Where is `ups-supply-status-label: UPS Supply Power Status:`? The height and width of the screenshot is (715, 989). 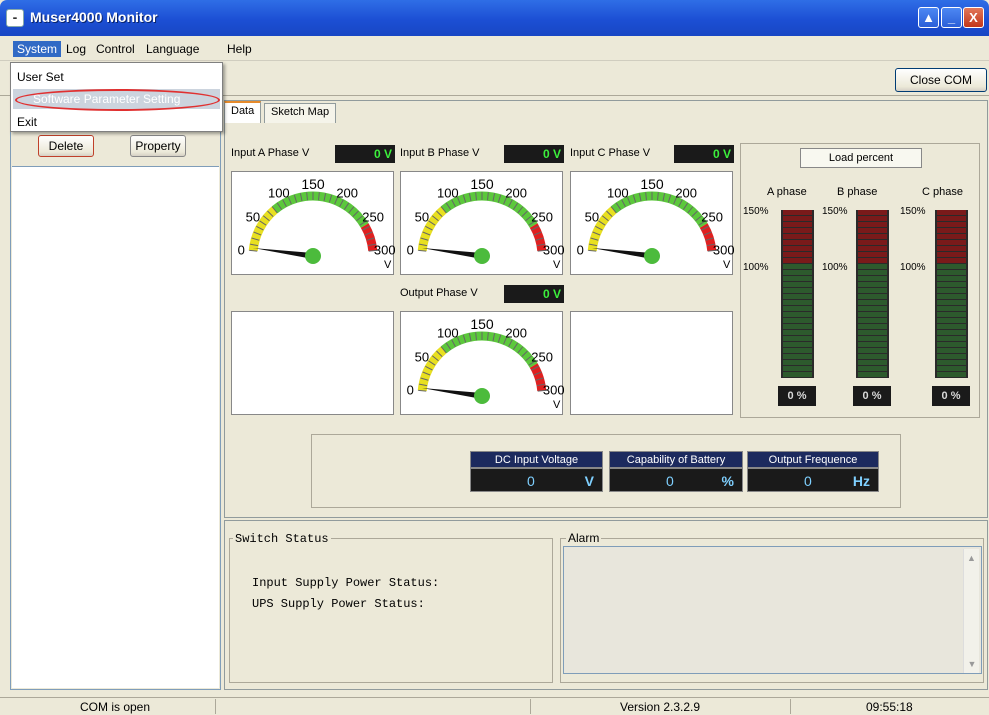
ups-supply-status-label: UPS Supply Power Status: is located at coordinates (338, 604).